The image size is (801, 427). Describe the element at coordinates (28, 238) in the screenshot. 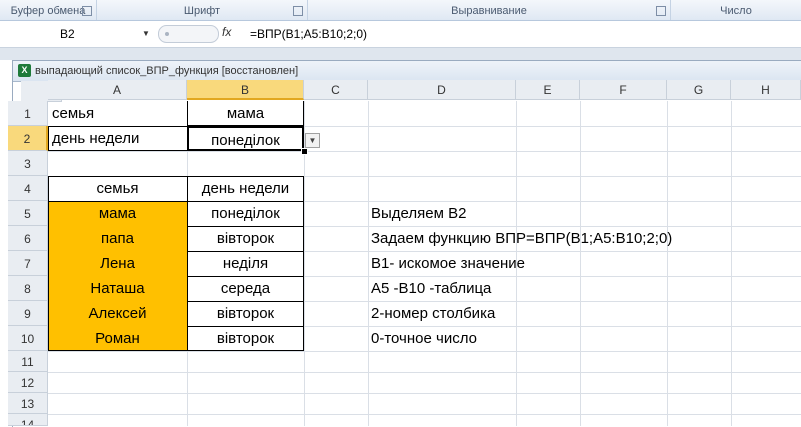

I see `row-header-6: 6` at that location.